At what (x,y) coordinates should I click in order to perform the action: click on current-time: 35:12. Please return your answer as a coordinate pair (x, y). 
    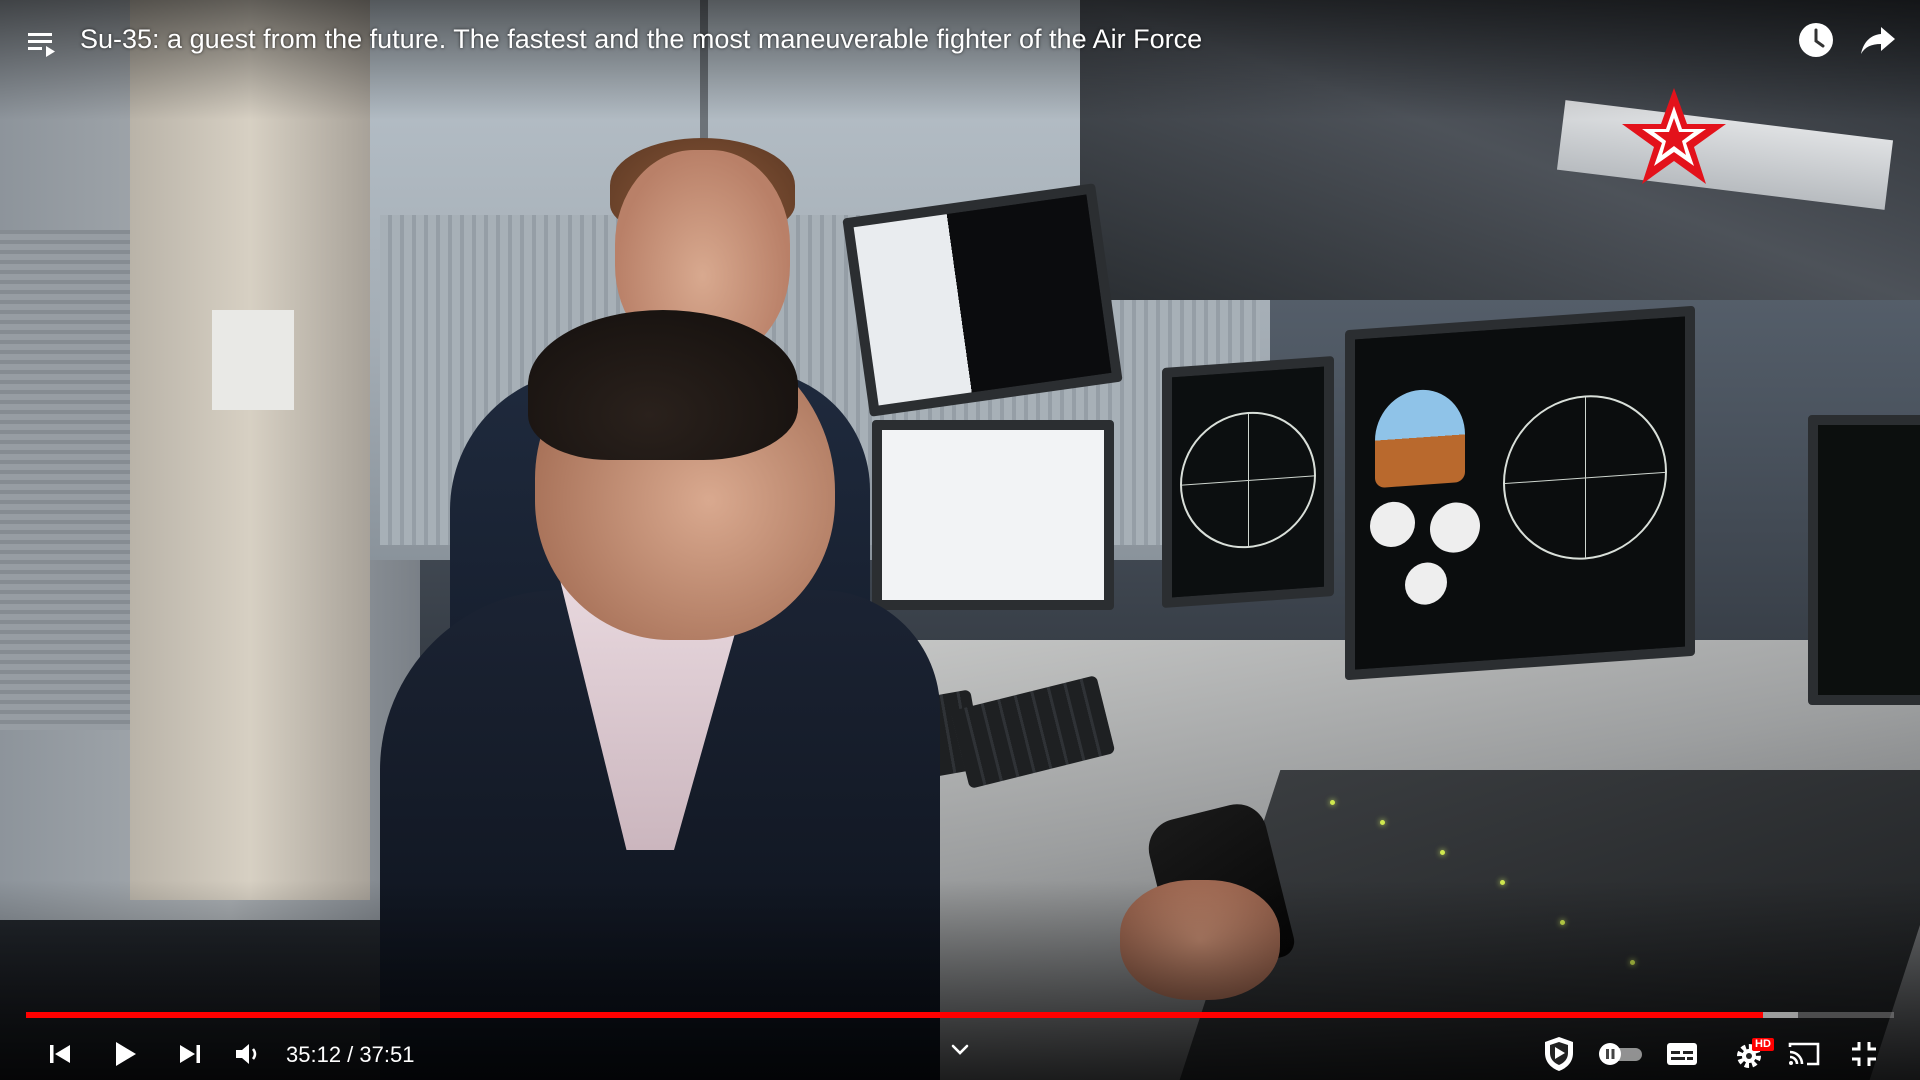
    Looking at the image, I should click on (314, 1054).